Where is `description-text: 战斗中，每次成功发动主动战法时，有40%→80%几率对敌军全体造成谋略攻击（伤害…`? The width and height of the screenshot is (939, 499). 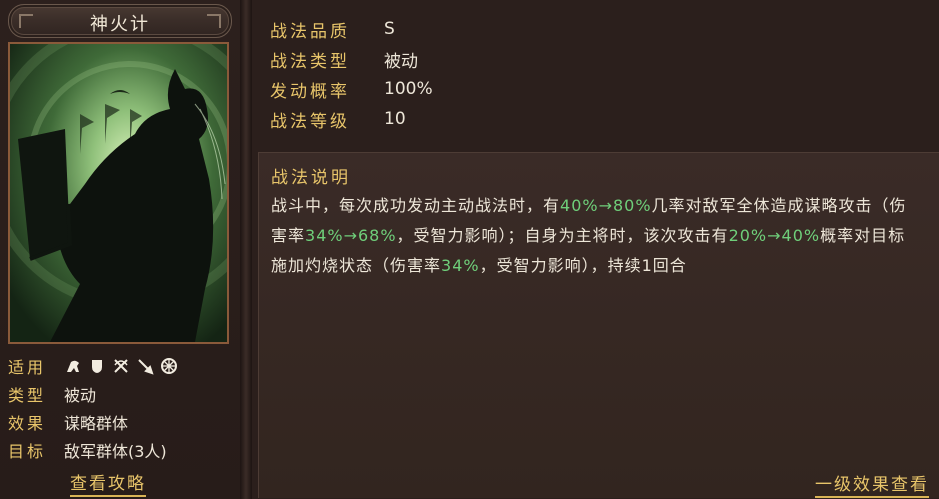
description-text: 战斗中，每次成功发动主动战法时，有40%→80%几率对敌军全体造成谋略攻击（伤害… is located at coordinates (596, 236).